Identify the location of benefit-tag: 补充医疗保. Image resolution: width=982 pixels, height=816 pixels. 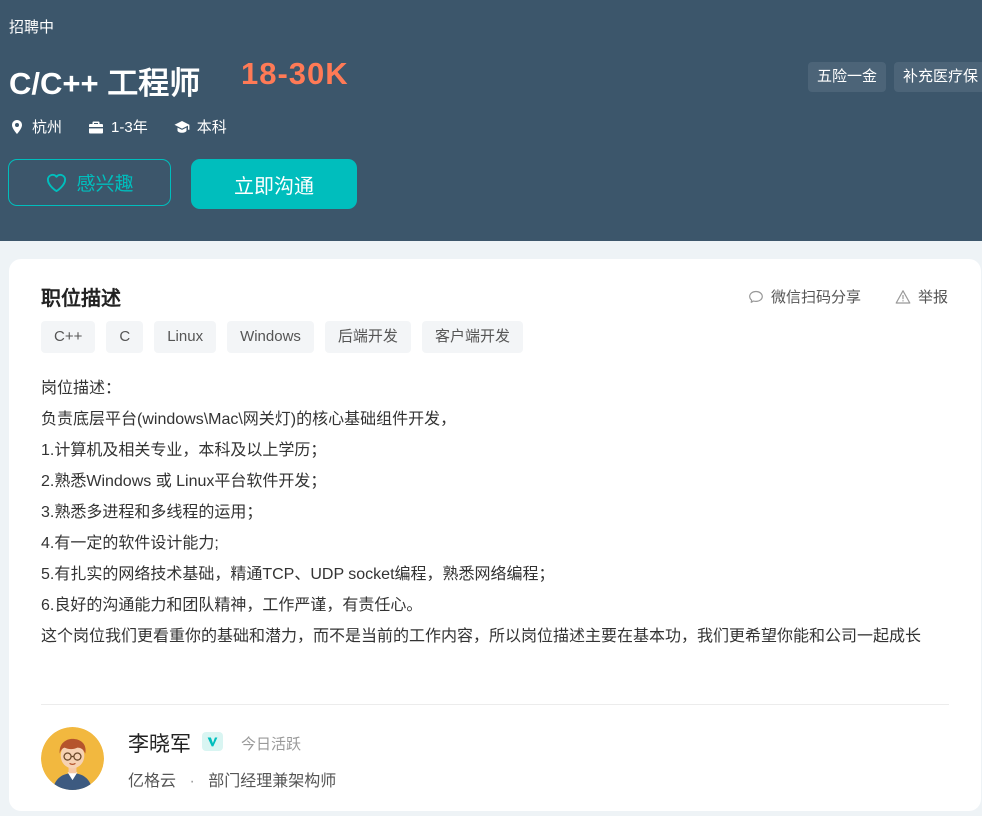
(938, 77).